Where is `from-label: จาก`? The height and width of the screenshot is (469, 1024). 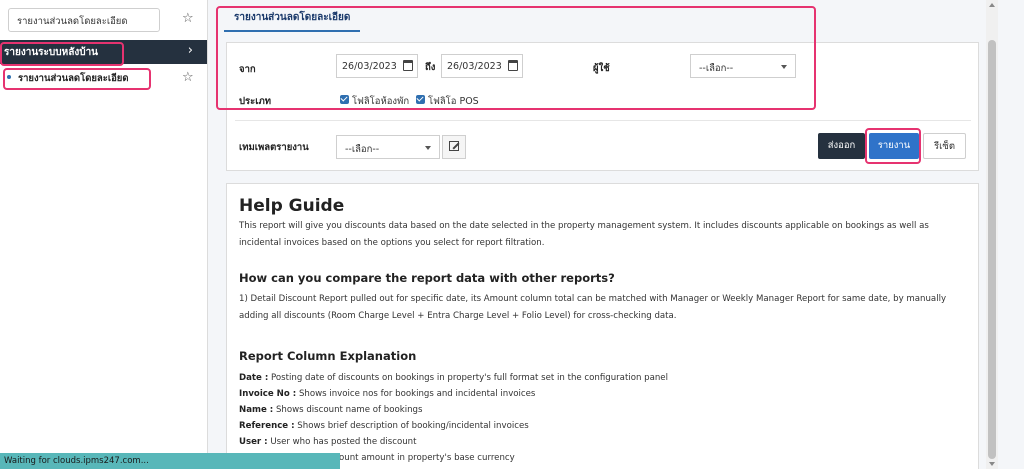 from-label: จาก is located at coordinates (247, 69).